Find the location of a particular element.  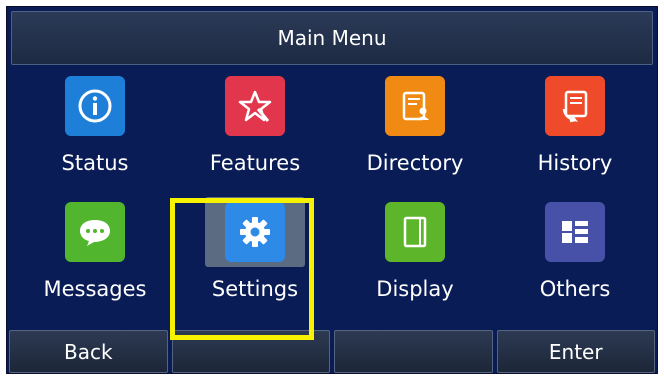

menu-item-others: Others is located at coordinates (575, 254).